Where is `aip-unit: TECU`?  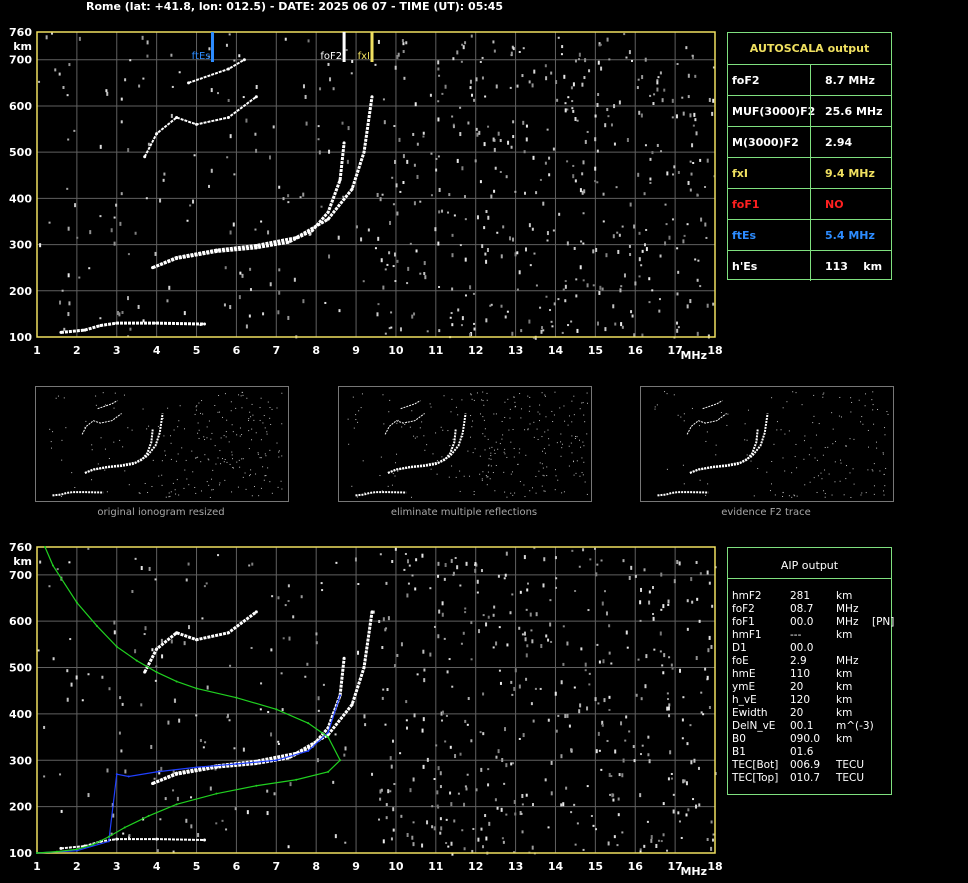
aip-unit: TECU is located at coordinates (850, 778).